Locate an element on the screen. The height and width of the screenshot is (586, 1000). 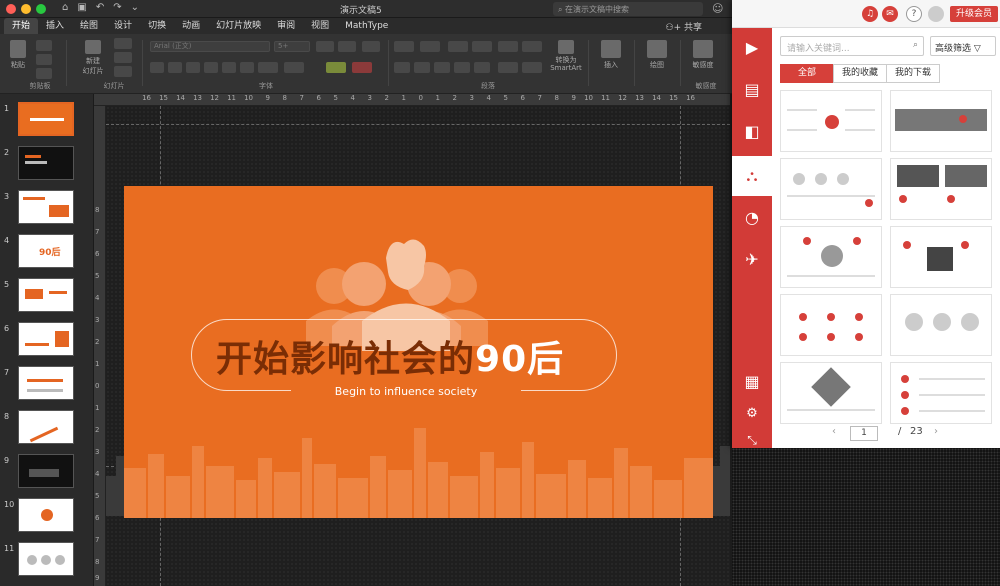
filter-tab-all: 全部 is located at coordinates (807, 73).